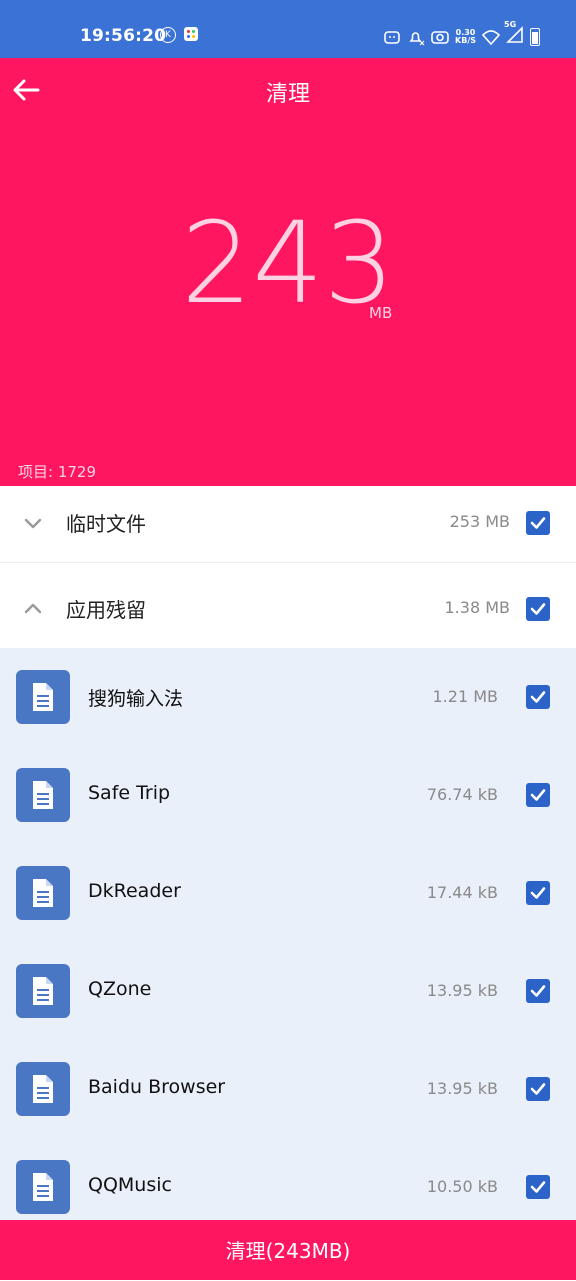 This screenshot has height=1281, width=576. I want to click on wifi-icon, so click(491, 38).